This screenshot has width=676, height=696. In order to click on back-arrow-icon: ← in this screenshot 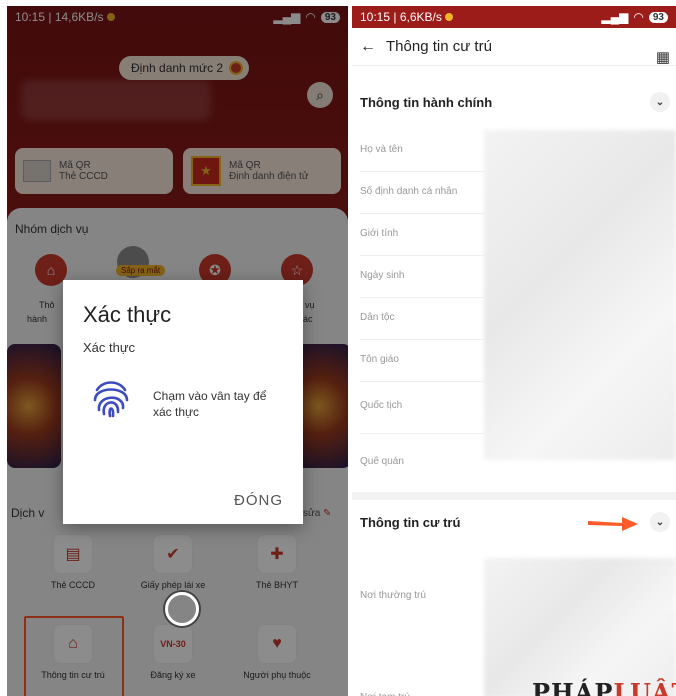, I will do `click(368, 47)`.